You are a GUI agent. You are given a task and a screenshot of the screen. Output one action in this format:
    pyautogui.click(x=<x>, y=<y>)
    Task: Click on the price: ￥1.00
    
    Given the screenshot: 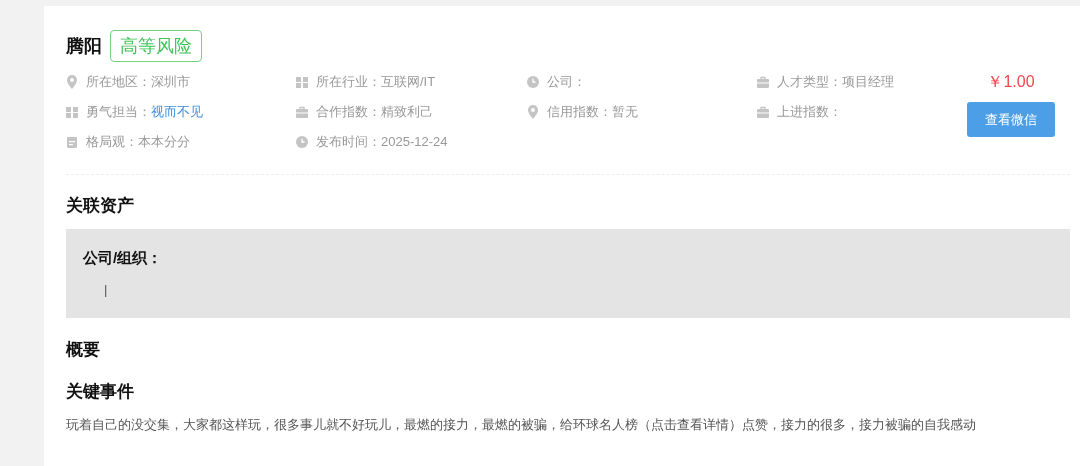 What is the action you would take?
    pyautogui.click(x=1011, y=82)
    